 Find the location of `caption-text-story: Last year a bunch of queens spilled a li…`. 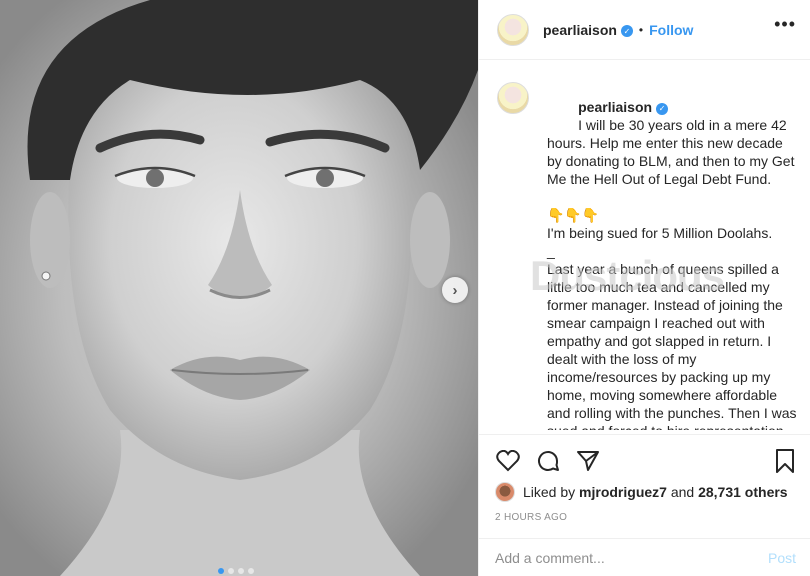

caption-text-story: Last year a bunch of queens spilled a li… is located at coordinates (672, 345).